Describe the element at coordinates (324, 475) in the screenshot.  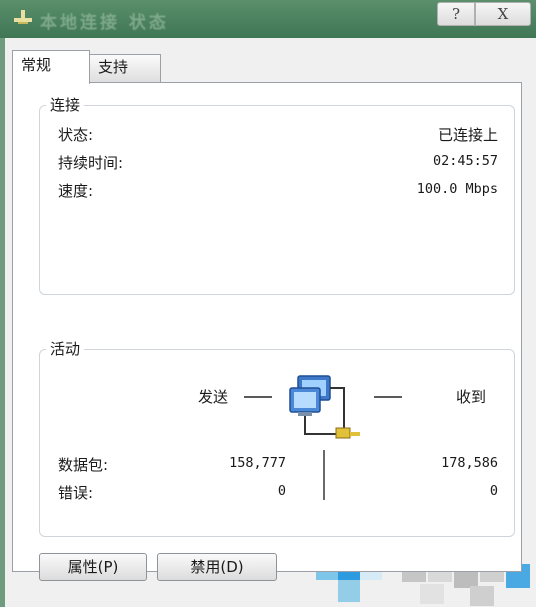
I see `activity-divider` at that location.